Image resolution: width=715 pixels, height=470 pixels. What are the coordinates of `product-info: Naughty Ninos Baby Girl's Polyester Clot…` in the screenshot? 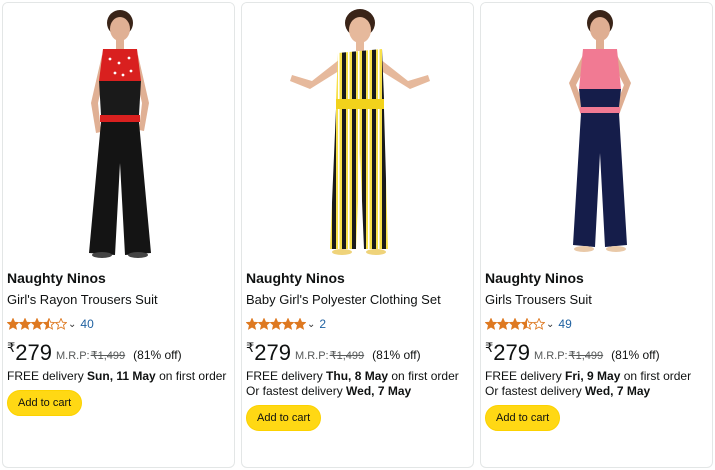 It's located at (357, 350).